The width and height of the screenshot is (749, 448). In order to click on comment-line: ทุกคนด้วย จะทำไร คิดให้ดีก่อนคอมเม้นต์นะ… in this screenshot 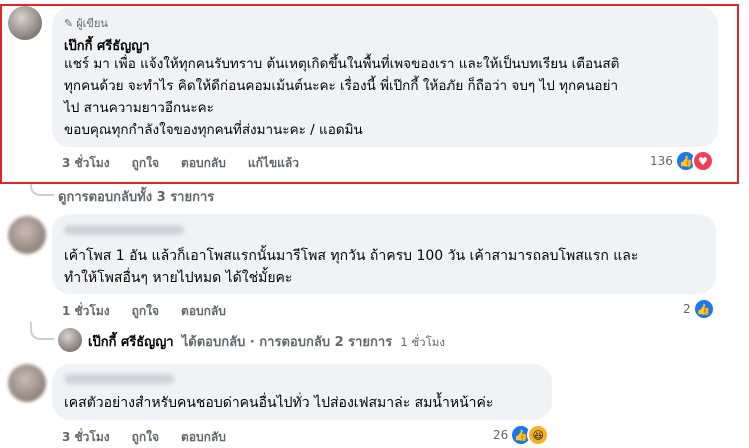, I will do `click(341, 86)`.